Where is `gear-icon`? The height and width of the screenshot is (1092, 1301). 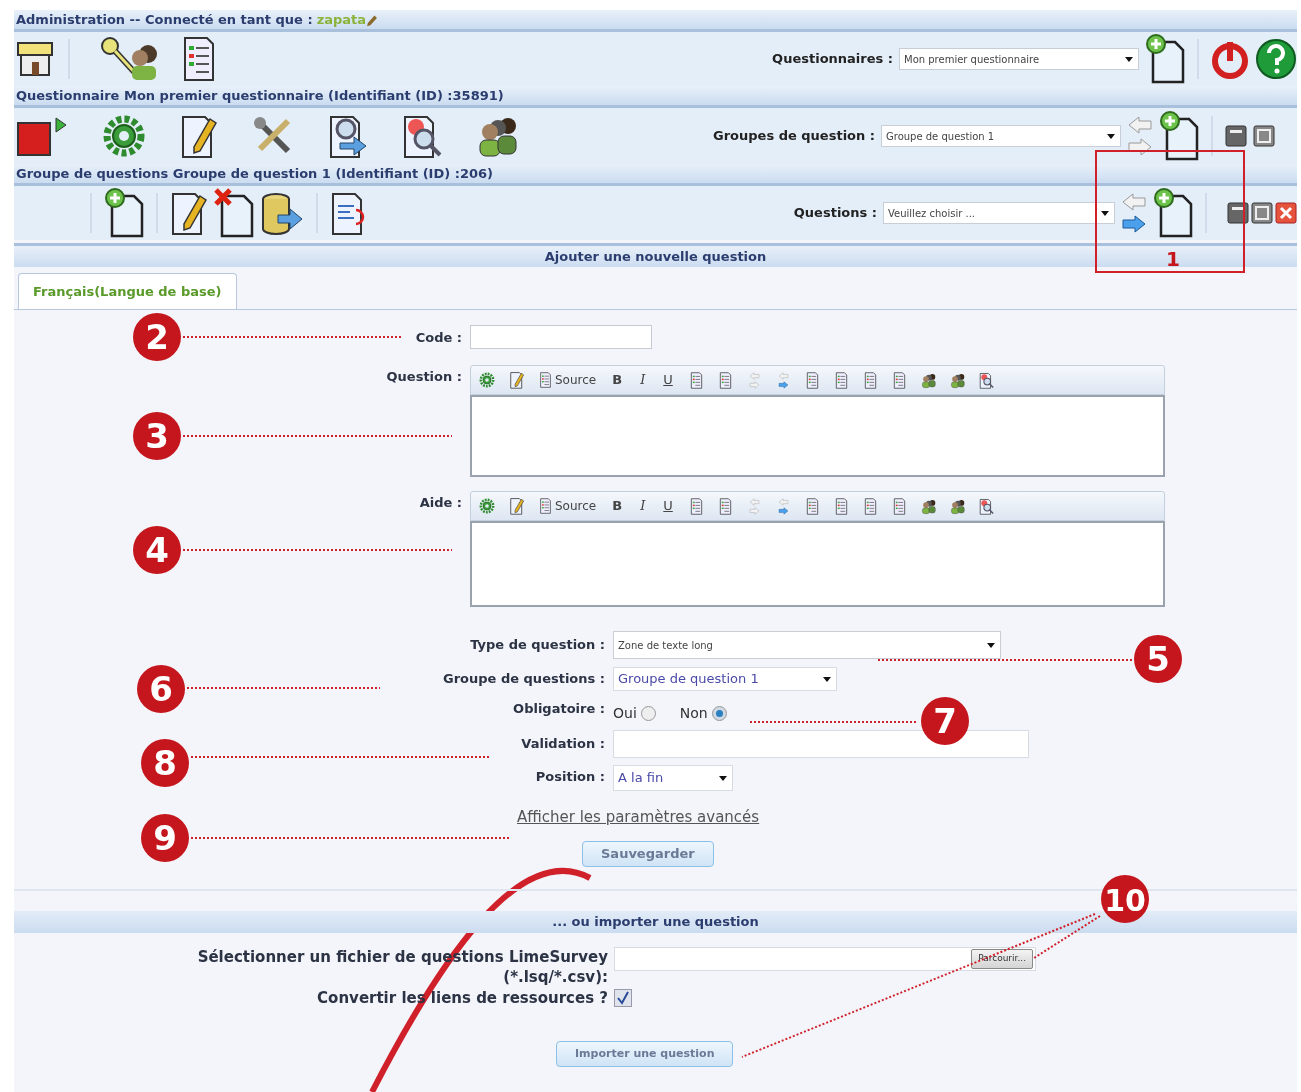 gear-icon is located at coordinates (124, 136).